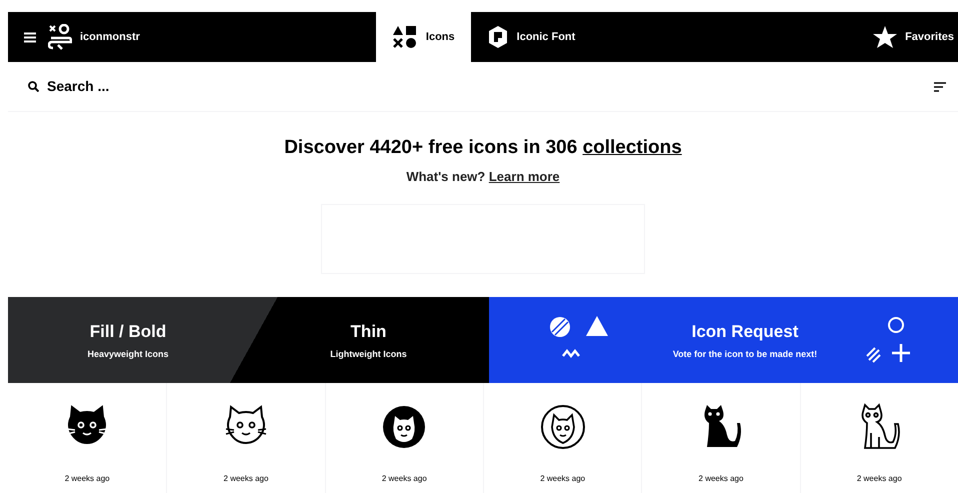 The height and width of the screenshot is (493, 958). I want to click on banner-title: Icon Request, so click(745, 331).